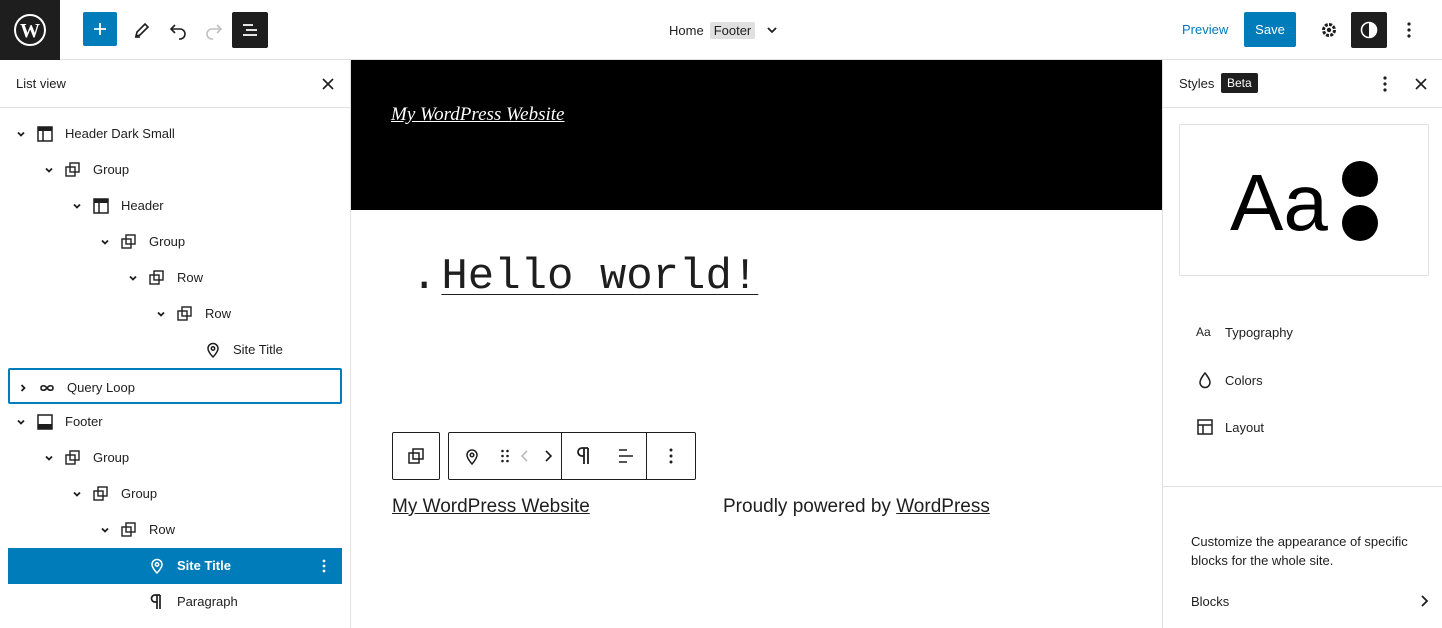  I want to click on document-type-badge: Footer, so click(732, 30).